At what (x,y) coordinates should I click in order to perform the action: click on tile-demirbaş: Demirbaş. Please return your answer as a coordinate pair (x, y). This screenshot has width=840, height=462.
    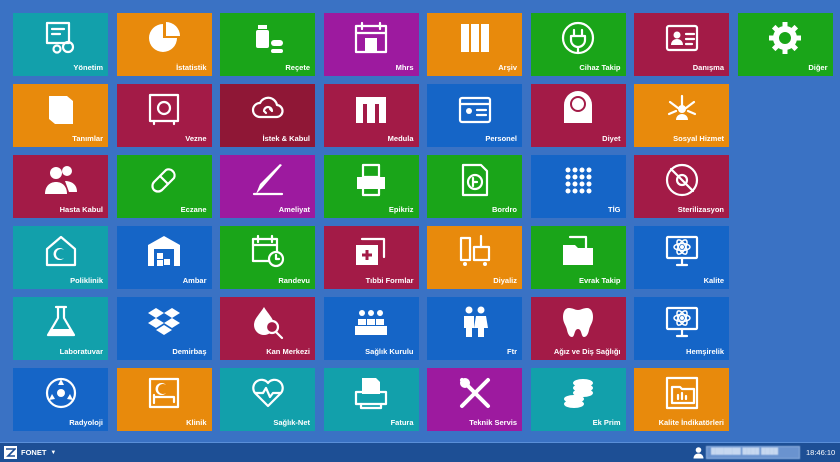
    Looking at the image, I should click on (164, 328).